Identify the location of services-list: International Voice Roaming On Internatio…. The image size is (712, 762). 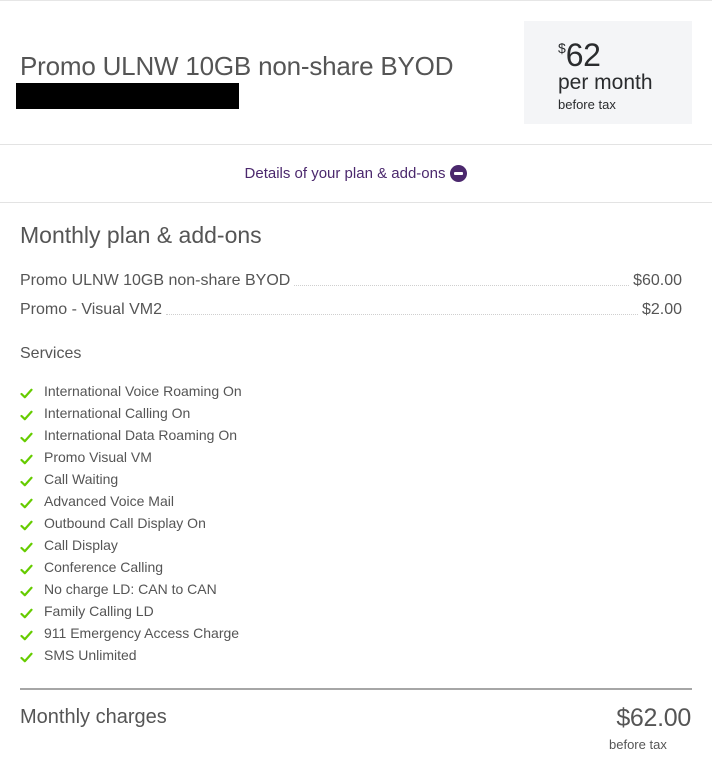
(131, 523).